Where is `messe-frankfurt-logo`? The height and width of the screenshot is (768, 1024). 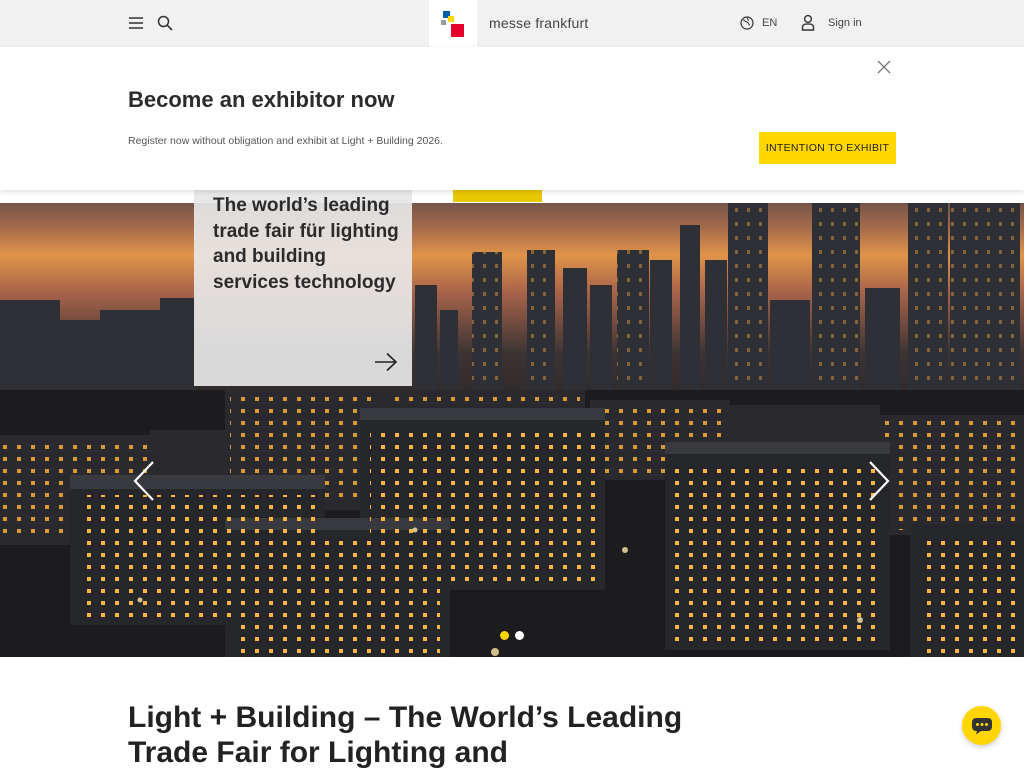
messe-frankfurt-logo is located at coordinates (453, 23).